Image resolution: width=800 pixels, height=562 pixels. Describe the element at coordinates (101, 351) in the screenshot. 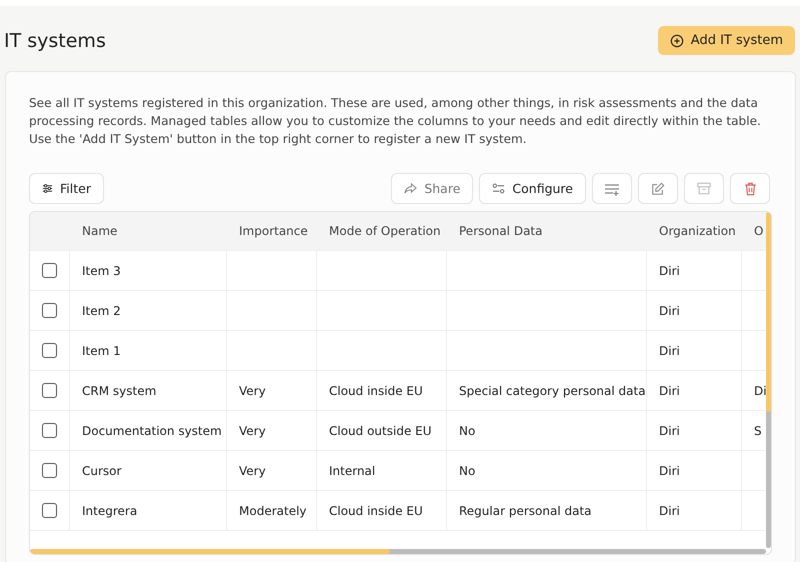

I see `table-cell: Item 1` at that location.